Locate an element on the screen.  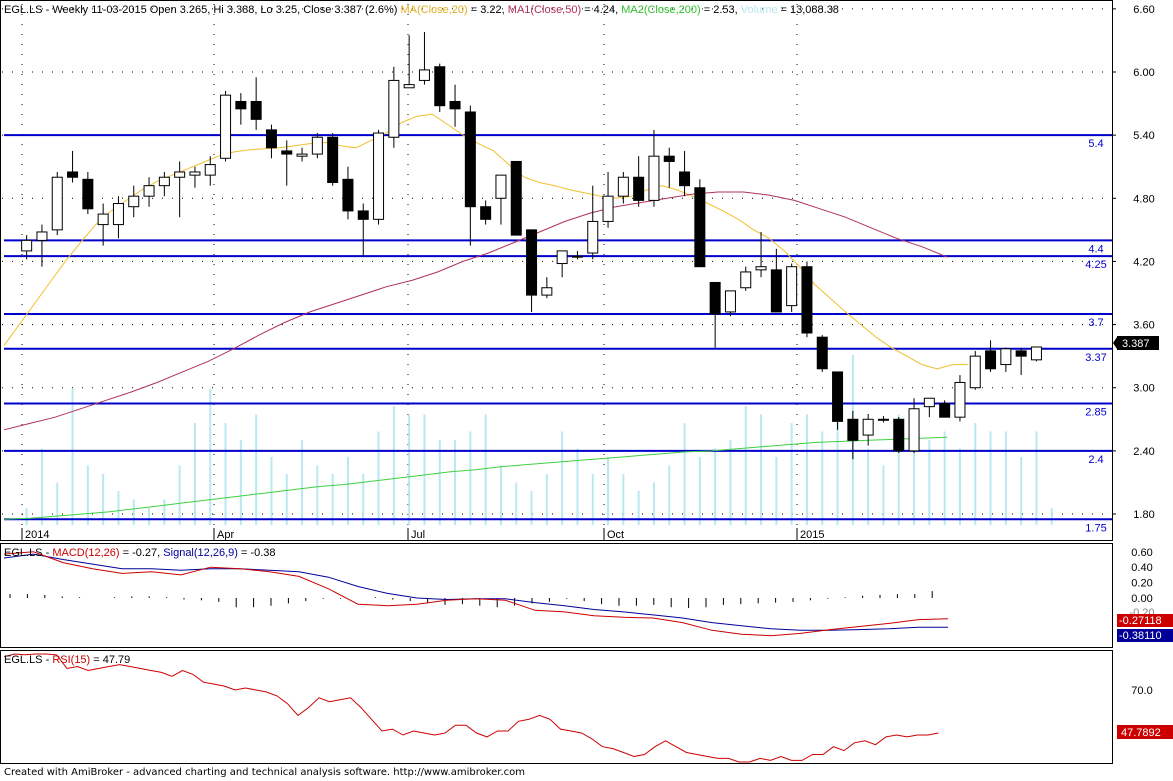
y-tick-label: 3.60 is located at coordinates (1143, 326).